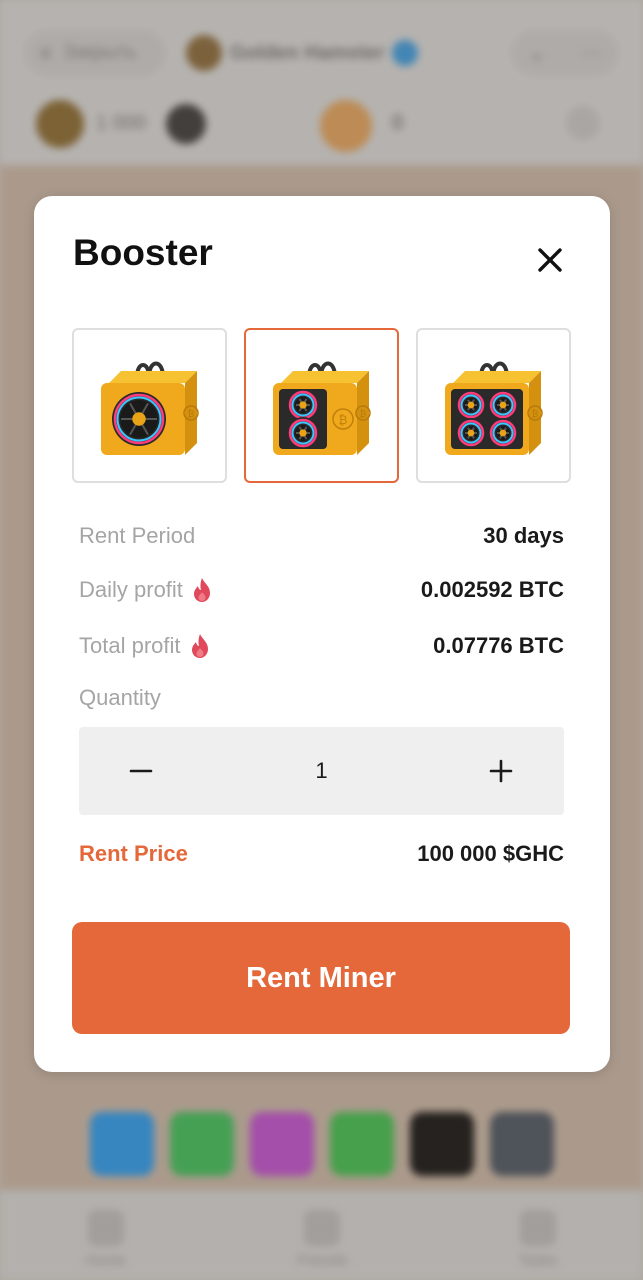 The width and height of the screenshot is (643, 1280). I want to click on miner-double-fan-illustration: ₿₿, so click(321, 408).